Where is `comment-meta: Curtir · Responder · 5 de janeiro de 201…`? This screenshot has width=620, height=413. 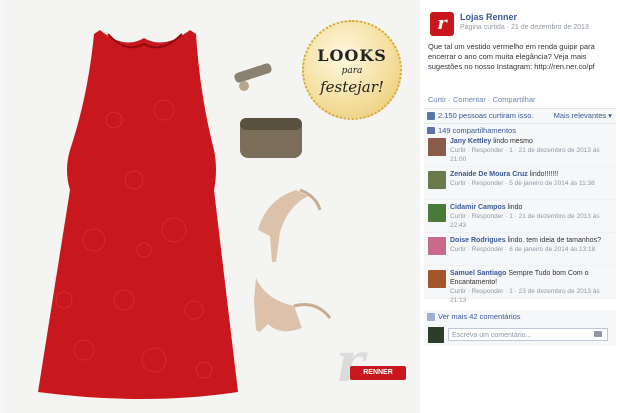
comment-meta: Curtir · Responder · 5 de janeiro de 201… is located at coordinates (532, 183).